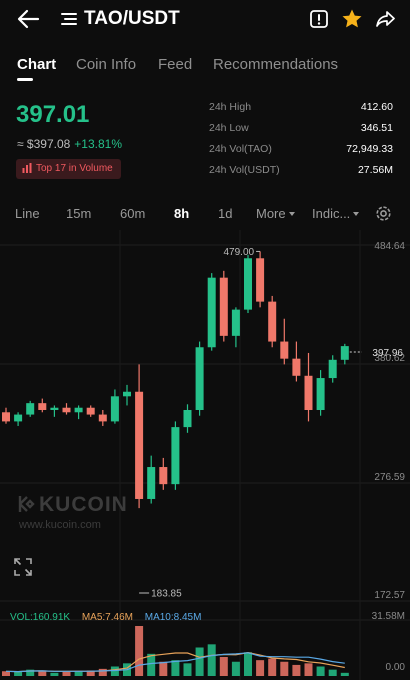 The width and height of the screenshot is (410, 680). I want to click on current-price-label: 397.96, so click(387, 353).